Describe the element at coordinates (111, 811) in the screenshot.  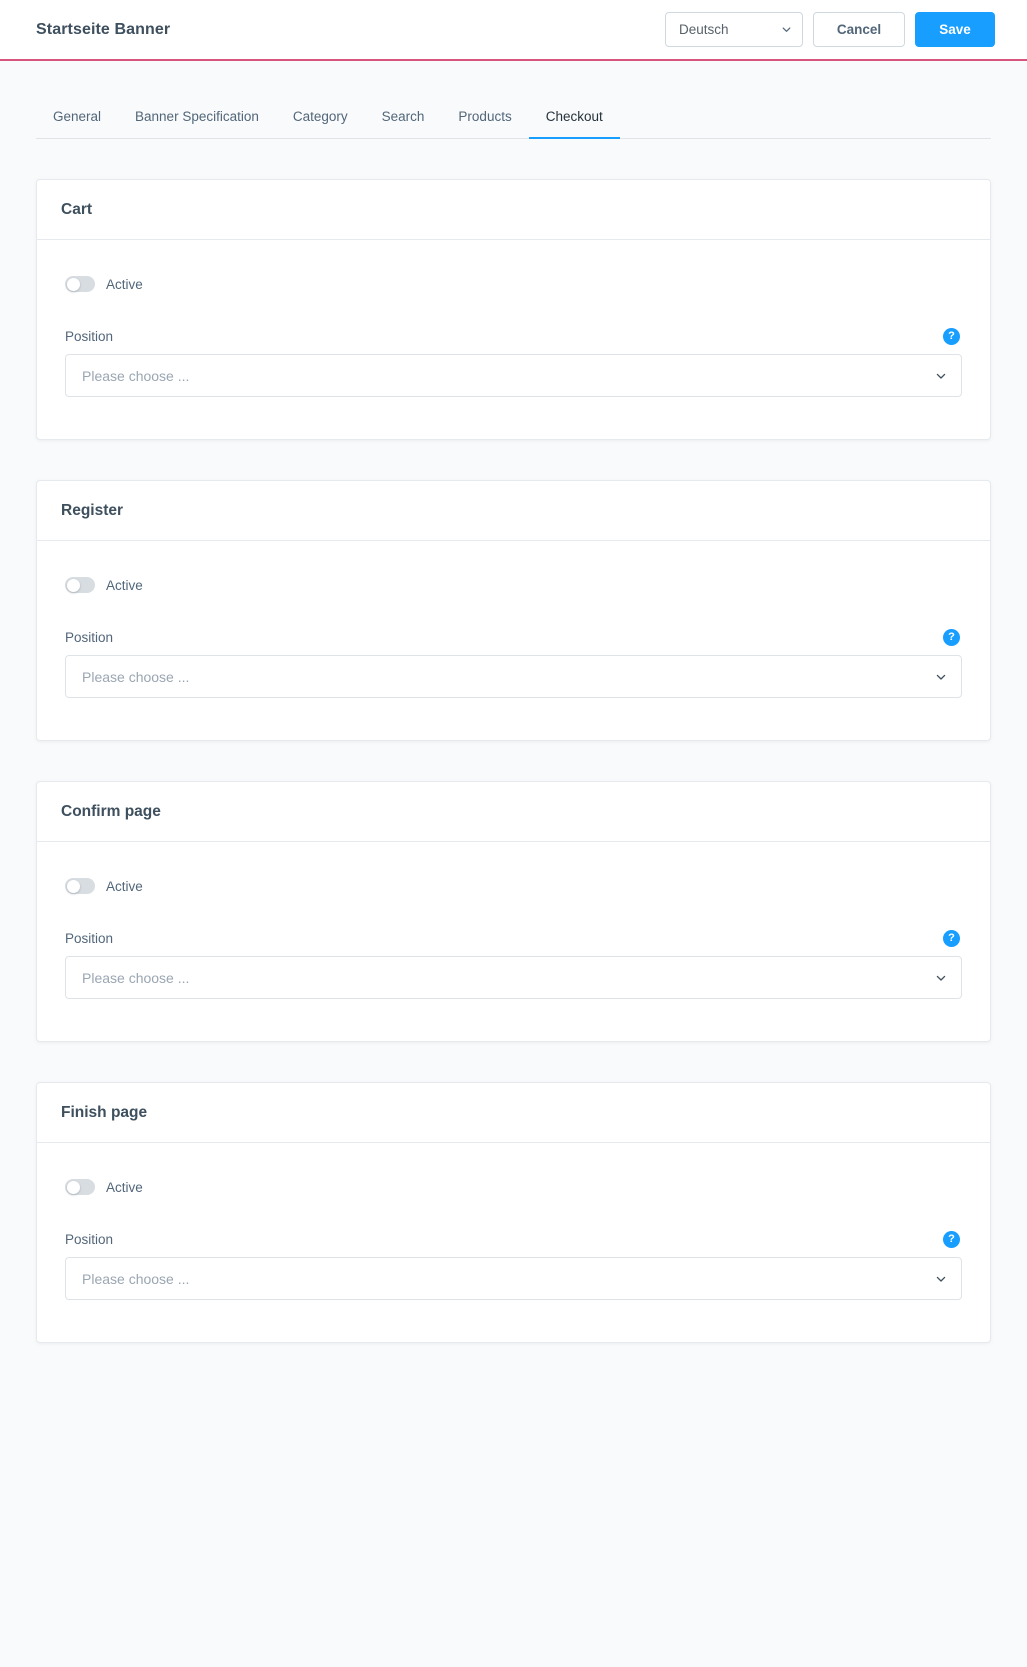
I see `card-title: Confirm page` at that location.